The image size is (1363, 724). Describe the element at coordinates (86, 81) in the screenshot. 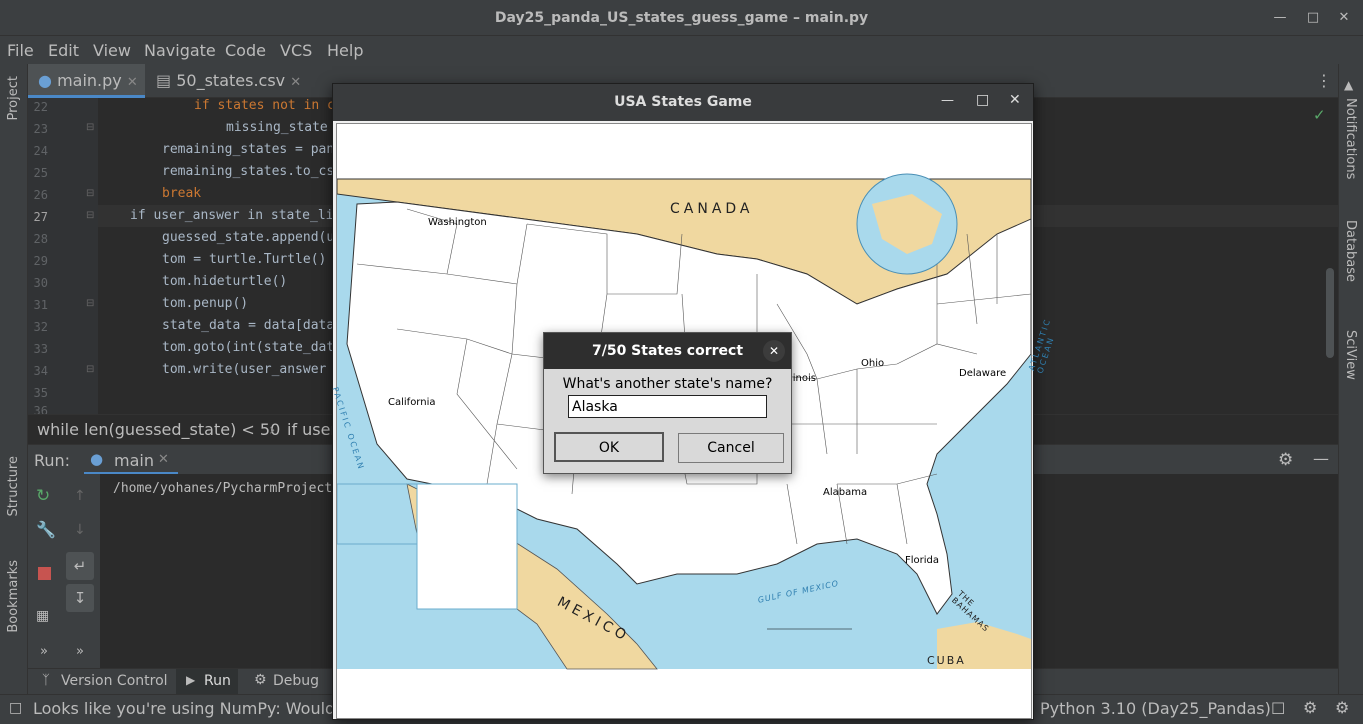

I see `tab-main-py: ● main.py ✕` at that location.